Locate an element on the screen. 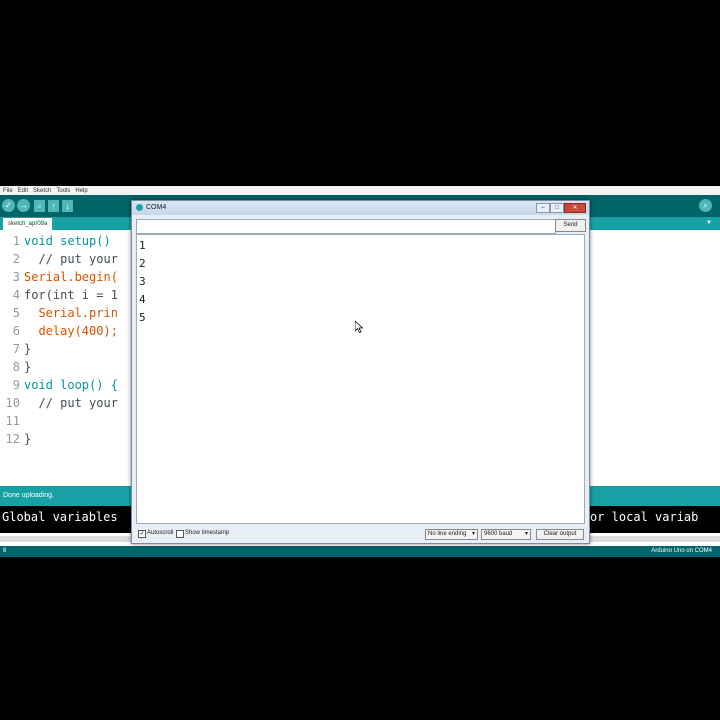  code-text: for(int i = 1 is located at coordinates (71, 295).